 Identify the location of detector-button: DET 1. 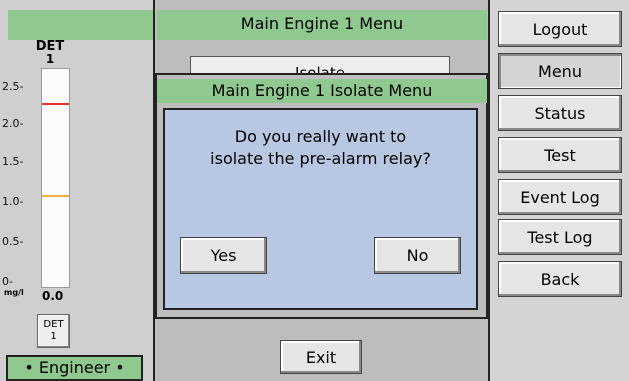
(53, 331).